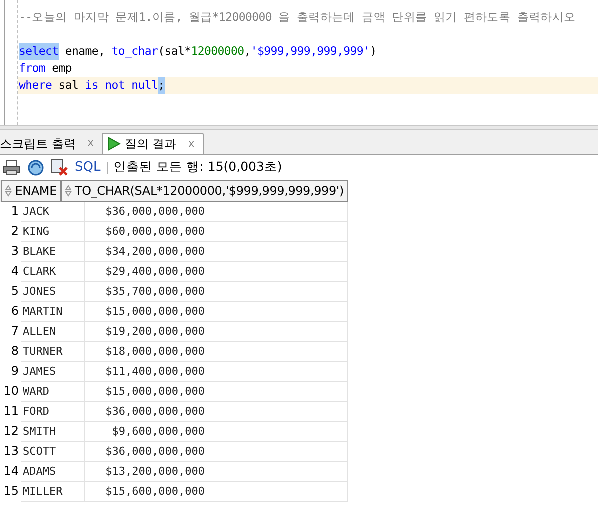  Describe the element at coordinates (204, 191) in the screenshot. I see `column-header: TO_CHAR(SAL*12000000,'$999,999,999,999')` at that location.